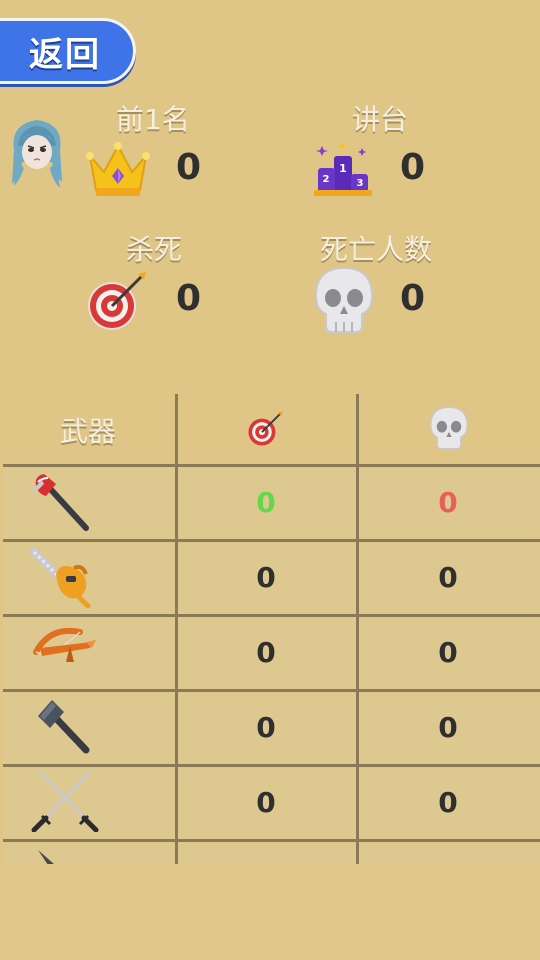 The image size is (540, 960). Describe the element at coordinates (413, 298) in the screenshot. I see `deaths-value: 0` at that location.